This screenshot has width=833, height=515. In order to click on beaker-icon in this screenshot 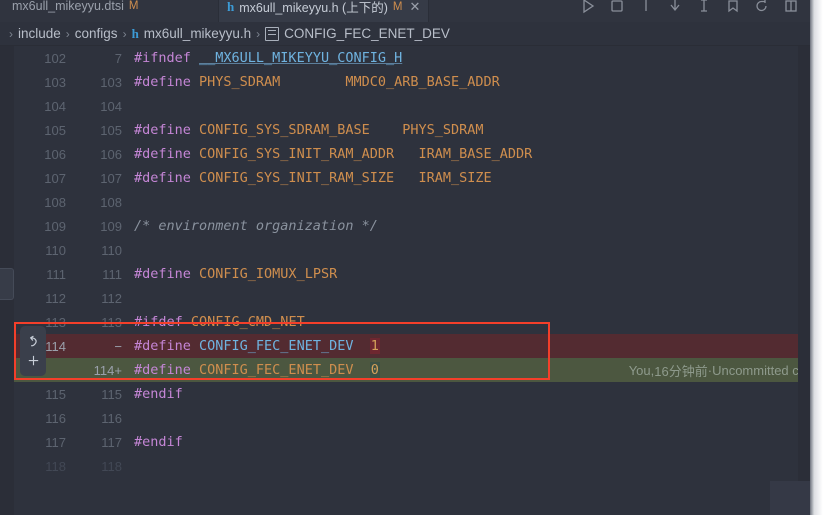, I will do `click(704, 7)`.